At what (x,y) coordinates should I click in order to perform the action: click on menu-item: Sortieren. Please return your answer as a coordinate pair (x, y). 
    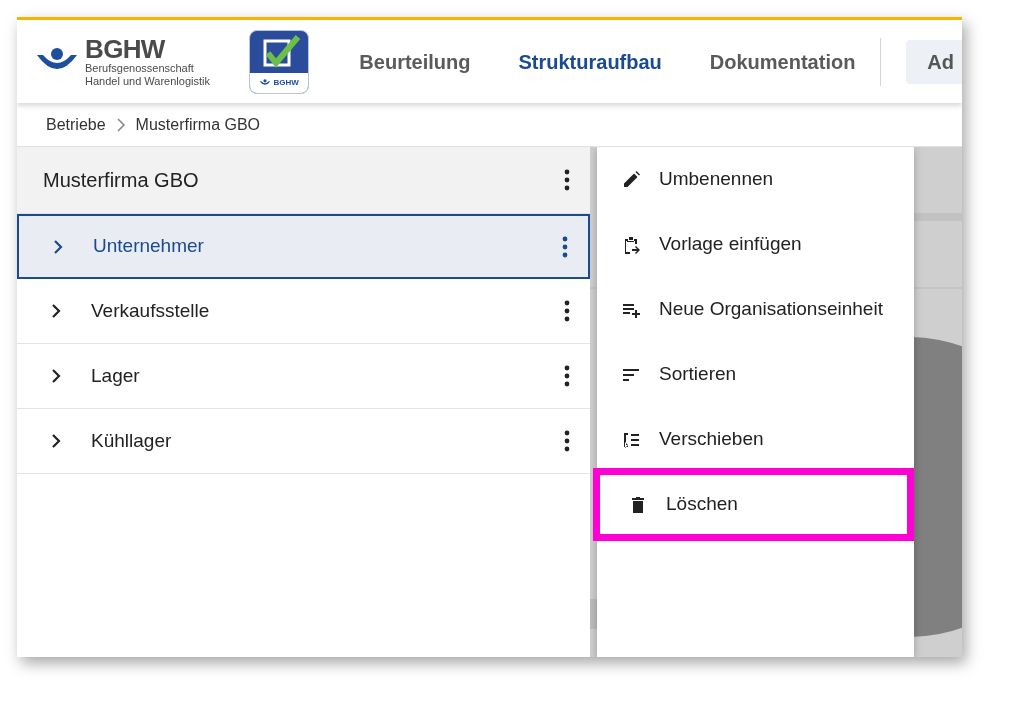
    Looking at the image, I should click on (755, 374).